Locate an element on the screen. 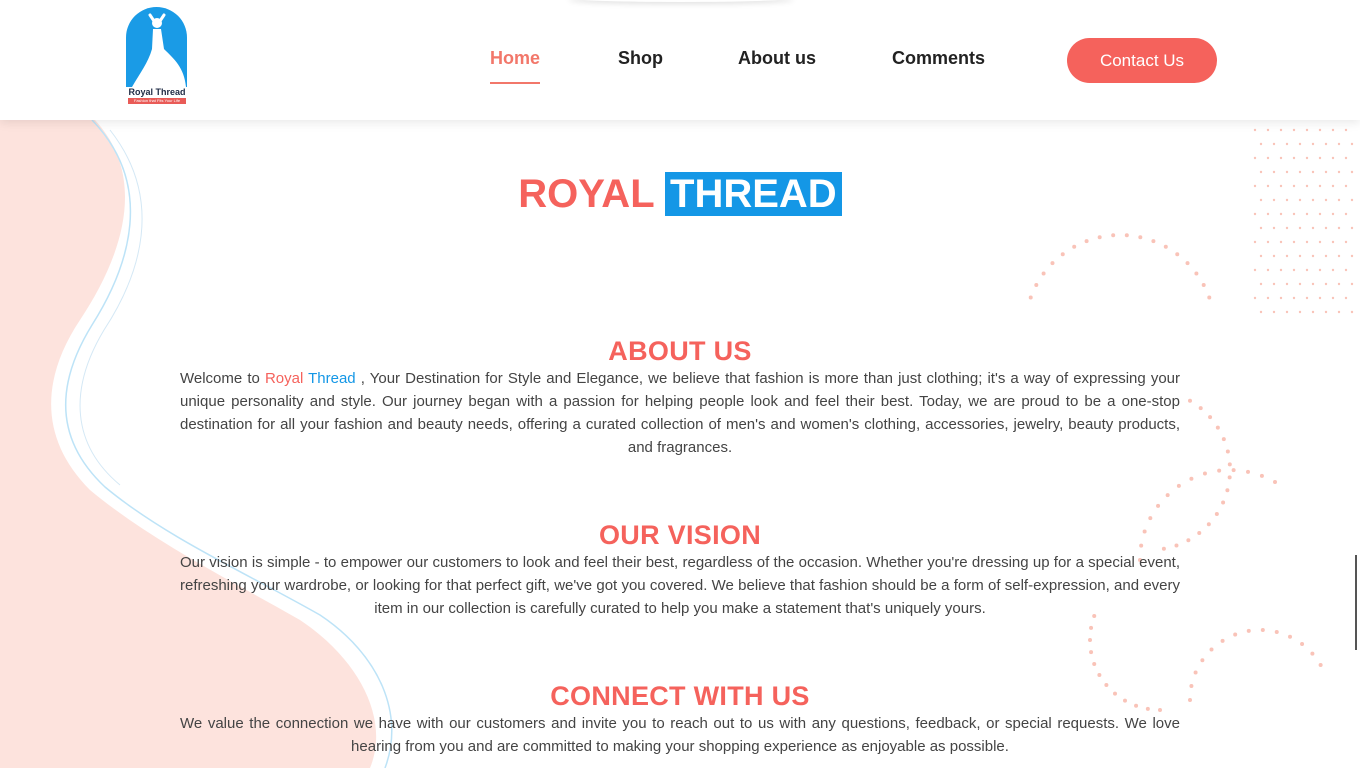 The height and width of the screenshot is (768, 1360). about-heading: ABOUT US is located at coordinates (680, 351).